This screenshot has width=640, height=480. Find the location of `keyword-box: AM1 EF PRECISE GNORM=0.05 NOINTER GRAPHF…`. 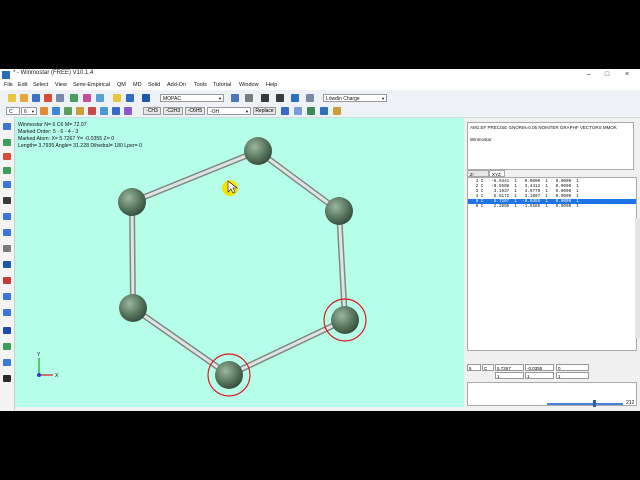

keyword-box: AM1 EF PRECISE GNORM=0.05 NOINTER GRAPHF… is located at coordinates (550, 146).